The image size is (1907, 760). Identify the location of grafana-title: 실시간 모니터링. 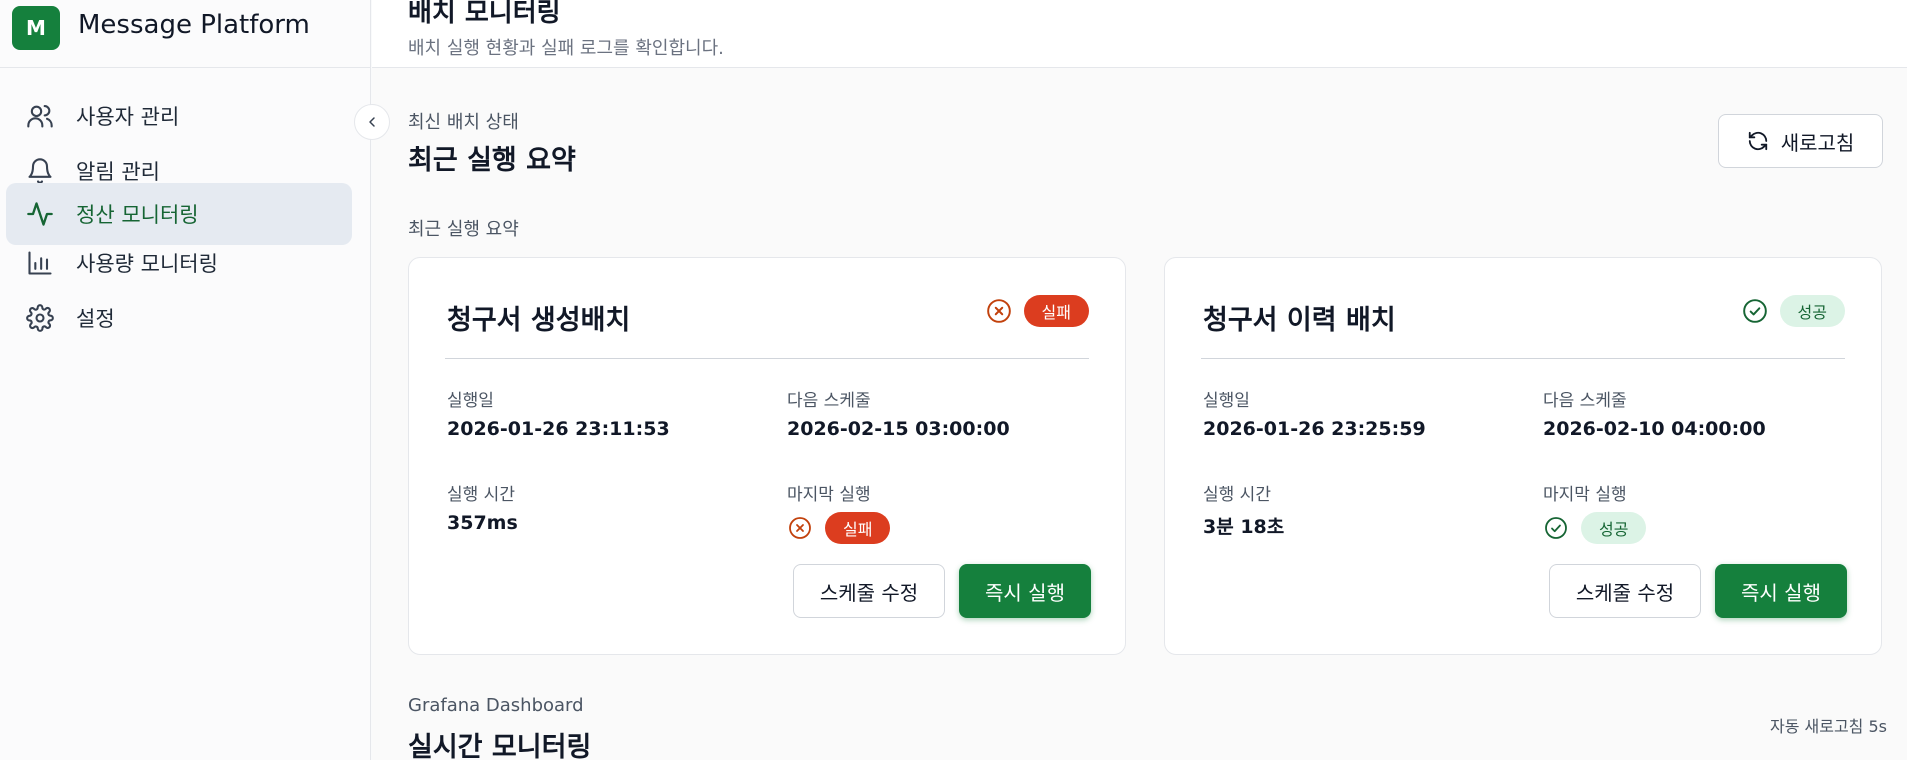
(500, 746).